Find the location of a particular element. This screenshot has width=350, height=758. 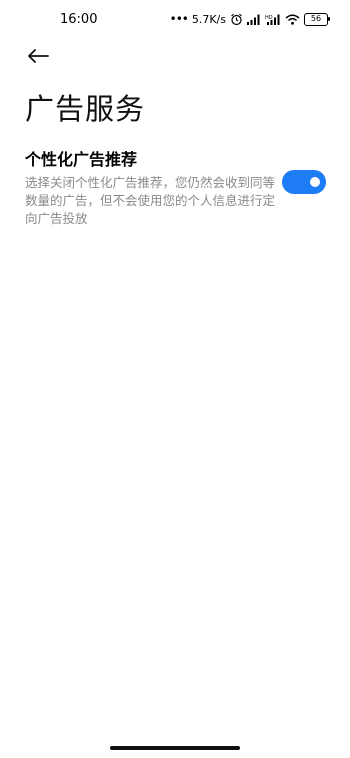

status-bar: 16:00 ••• 5.7K/s HD 56 is located at coordinates (175, 20).